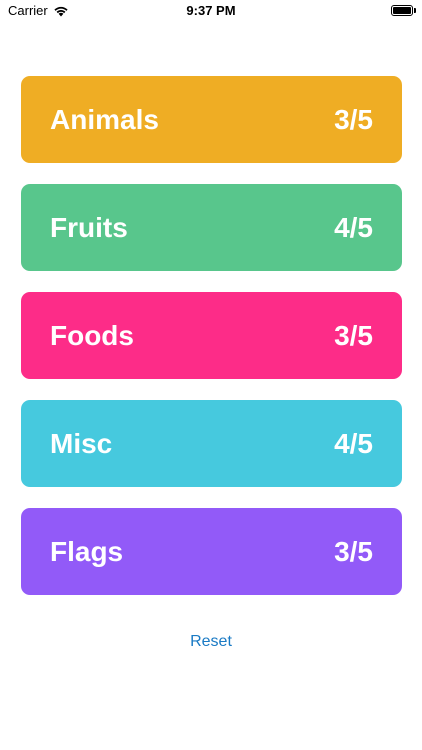 This screenshot has height=750, width=422. What do you see at coordinates (403, 10) in the screenshot?
I see `battery-icon` at bounding box center [403, 10].